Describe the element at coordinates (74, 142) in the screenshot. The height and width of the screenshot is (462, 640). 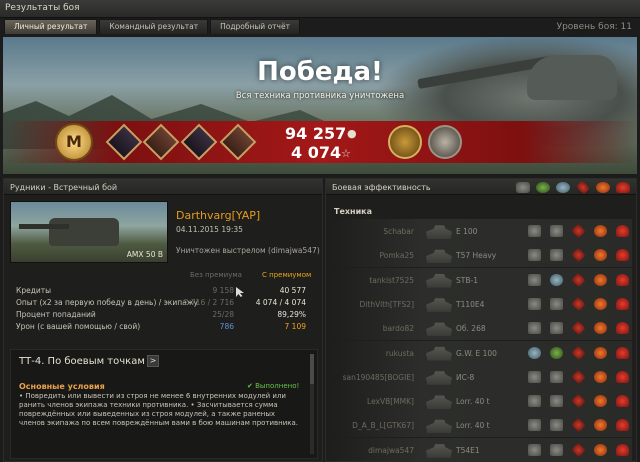
I see `mastery-badge-icon: M` at that location.